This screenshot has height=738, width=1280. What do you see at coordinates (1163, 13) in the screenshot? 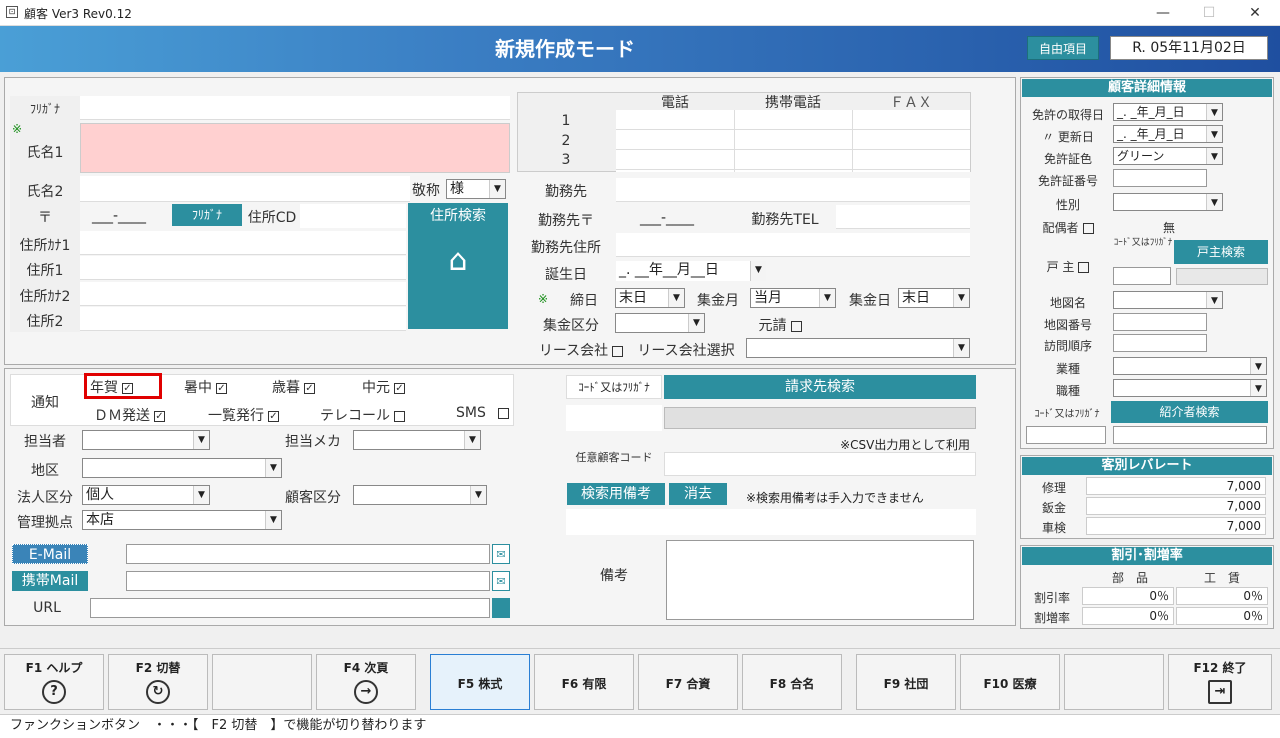
I see `minimize-button: —` at bounding box center [1163, 13].